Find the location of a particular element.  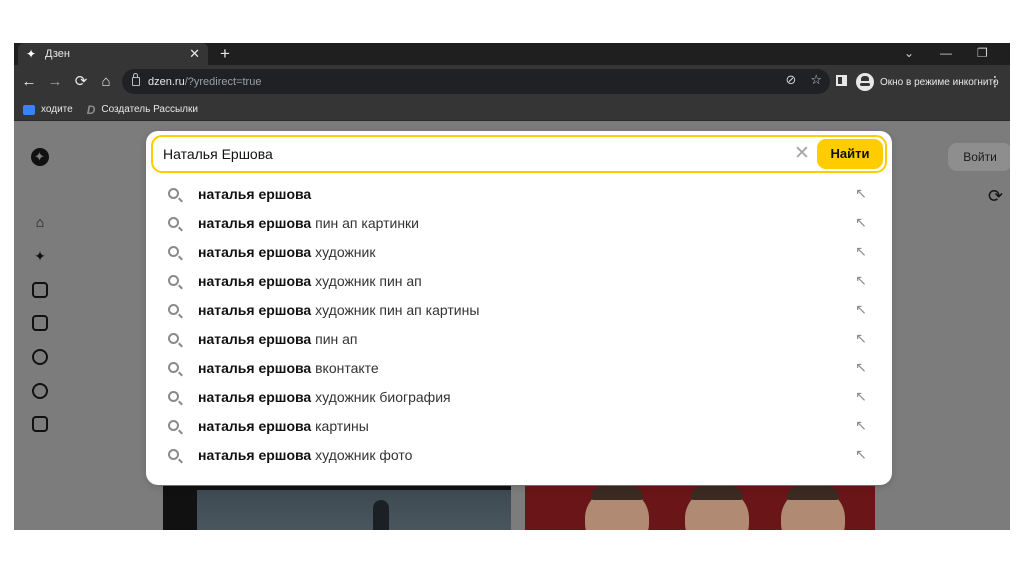

minimize-button: — is located at coordinates (946, 54).